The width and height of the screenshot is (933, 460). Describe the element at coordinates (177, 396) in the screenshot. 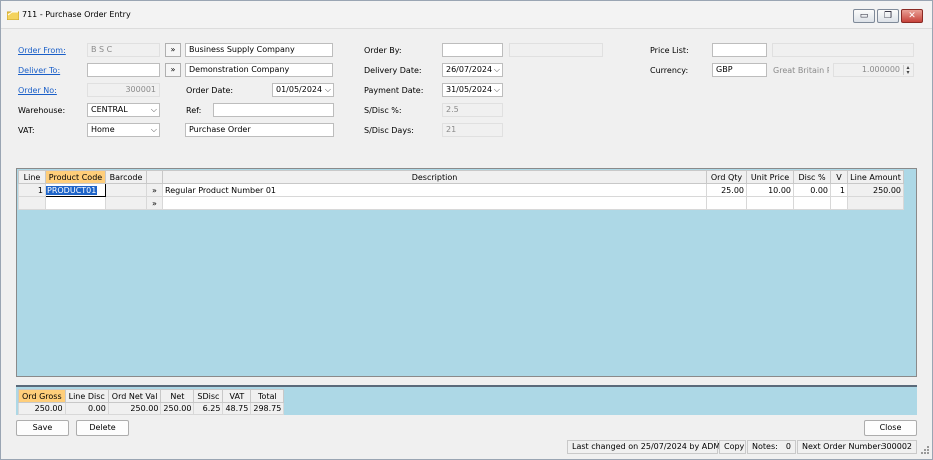

I see `total-header-net: Net` at that location.